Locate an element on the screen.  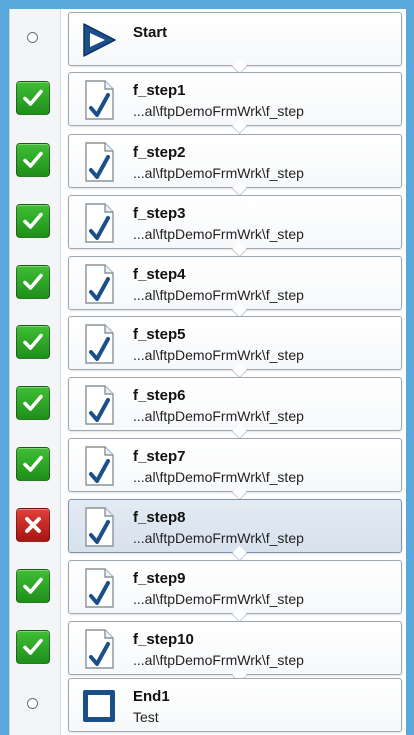
workflow-step-row: End1 Test is located at coordinates (208, 705).